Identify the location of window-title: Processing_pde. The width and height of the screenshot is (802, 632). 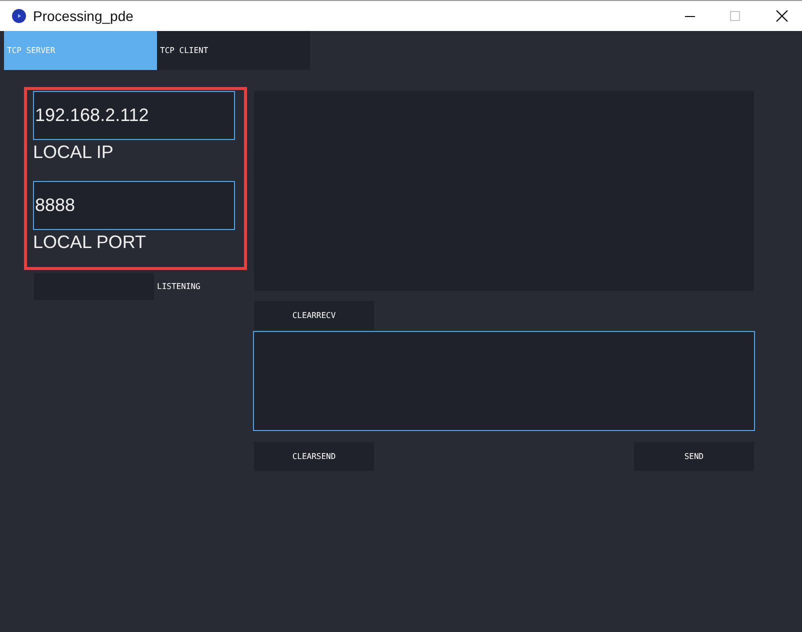
(83, 16).